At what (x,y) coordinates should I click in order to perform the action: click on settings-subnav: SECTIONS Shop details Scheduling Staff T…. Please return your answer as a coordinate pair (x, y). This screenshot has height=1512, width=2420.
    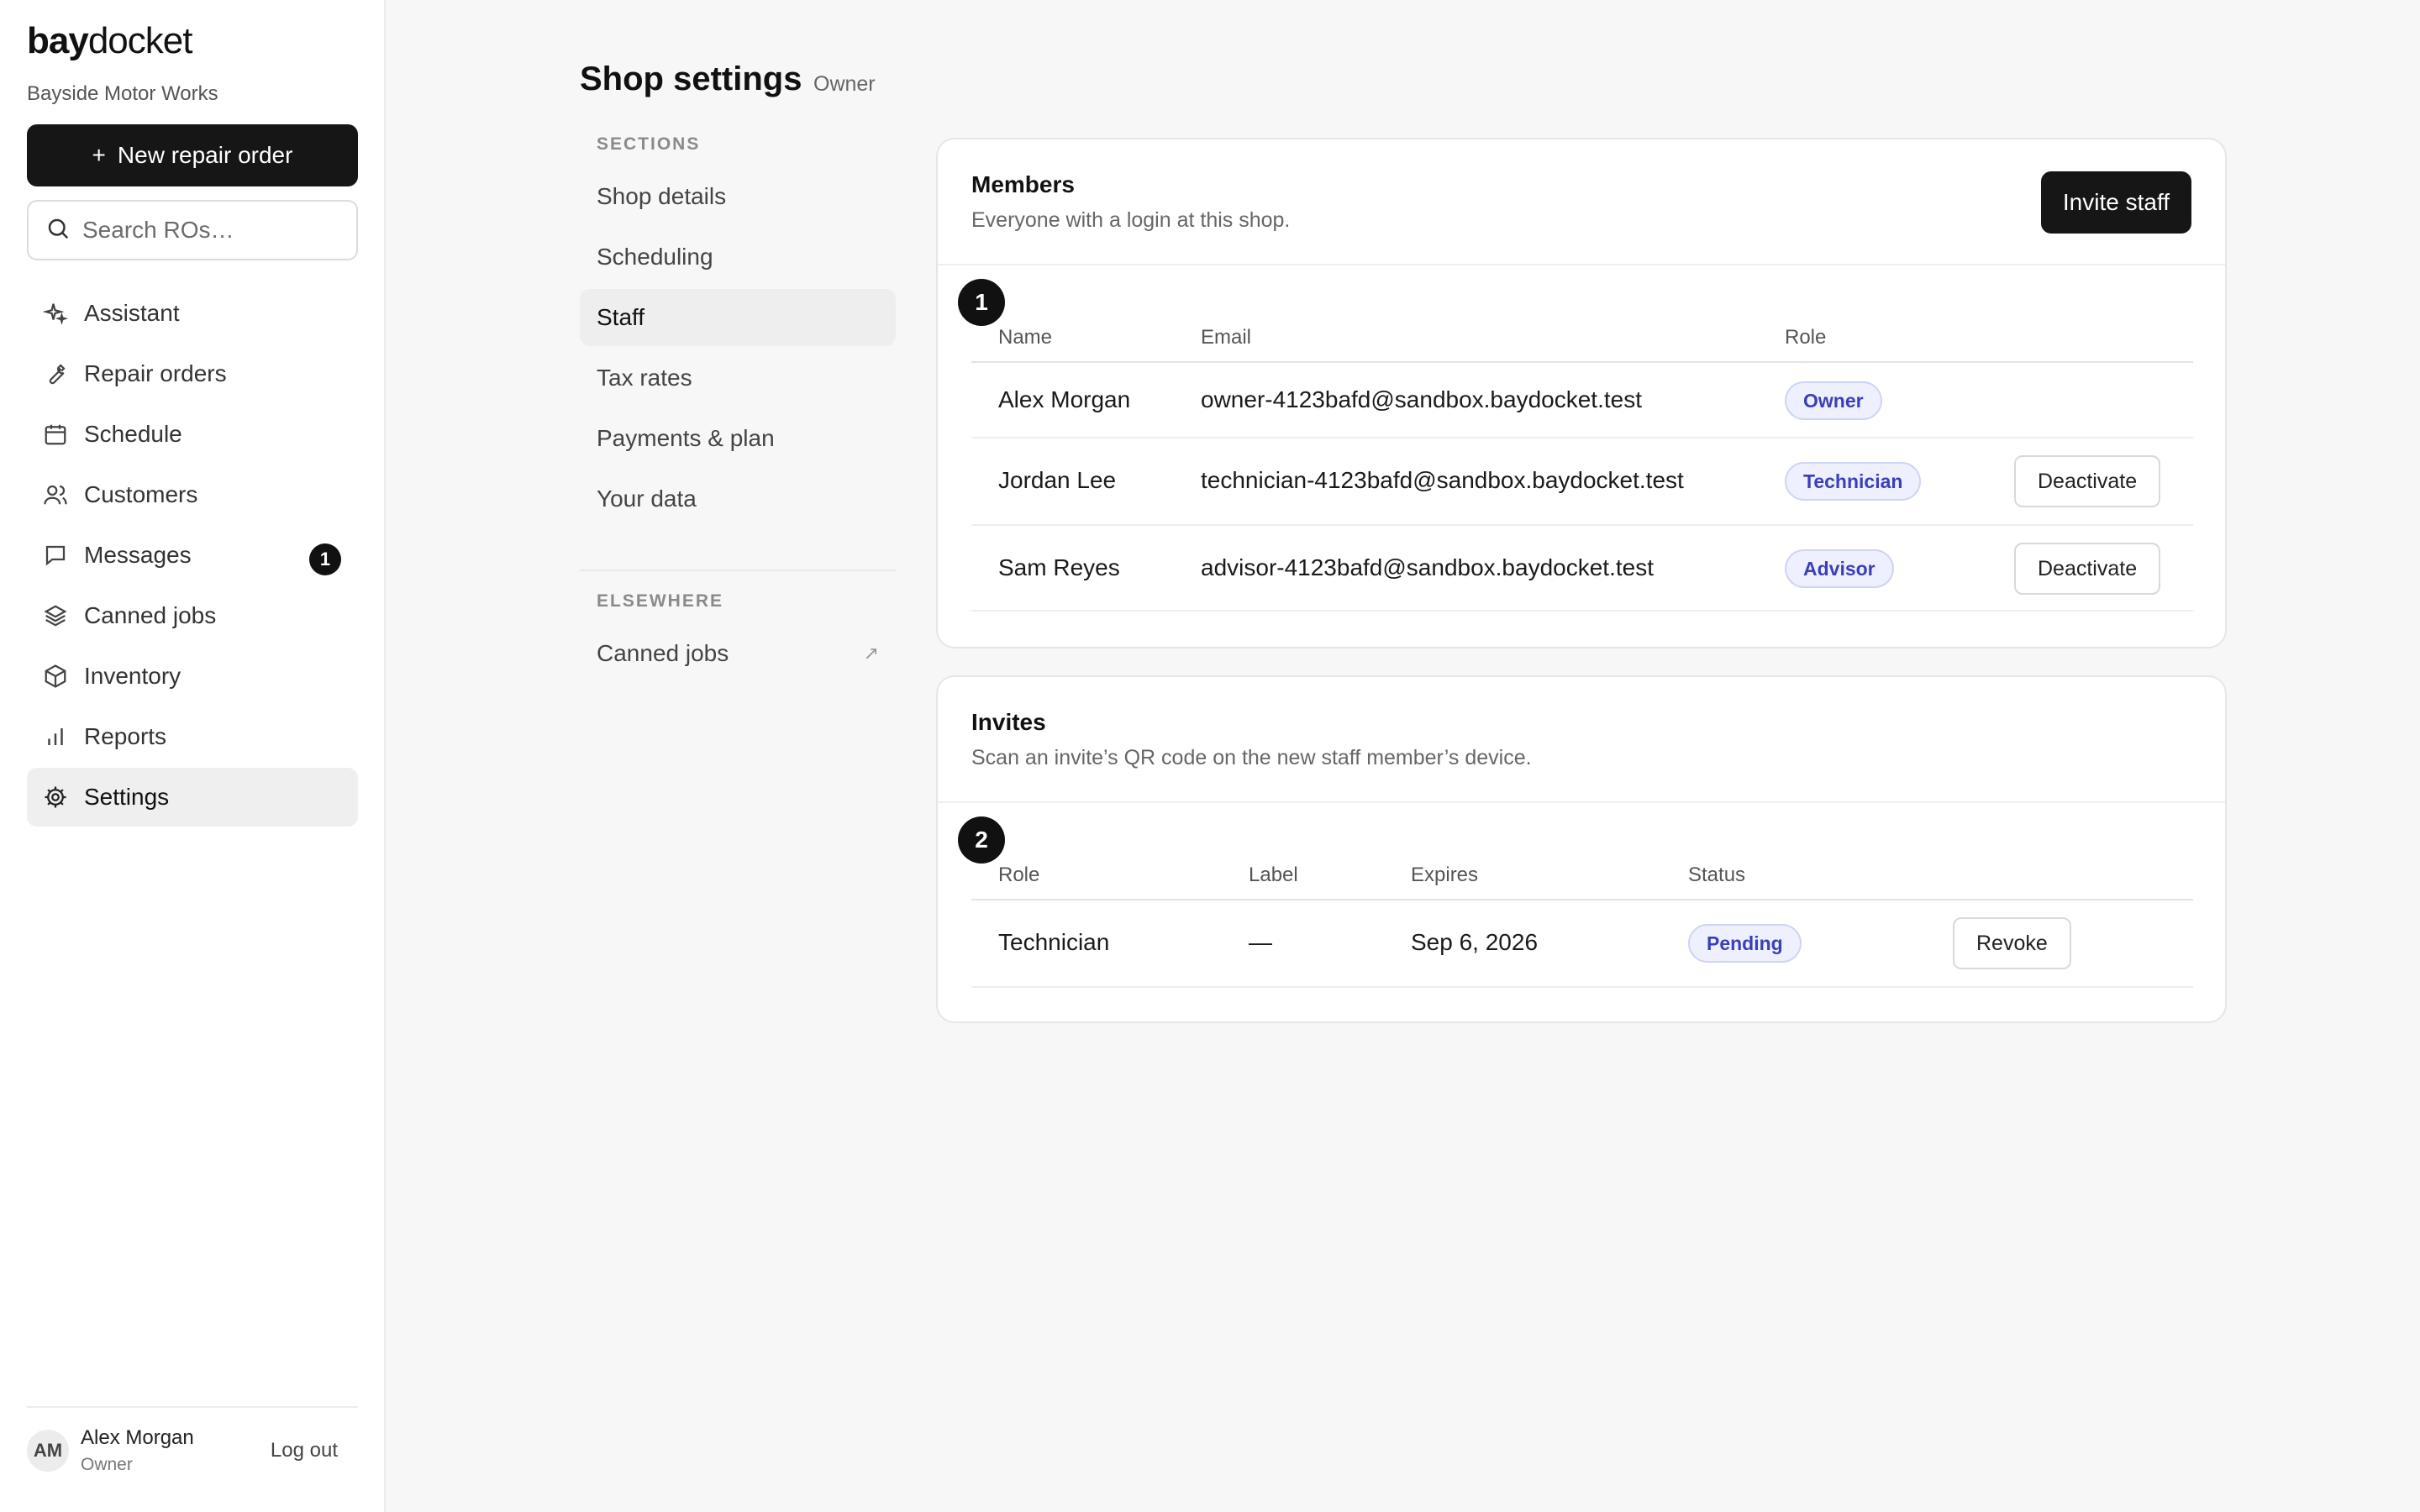
    Looking at the image, I should click on (738, 408).